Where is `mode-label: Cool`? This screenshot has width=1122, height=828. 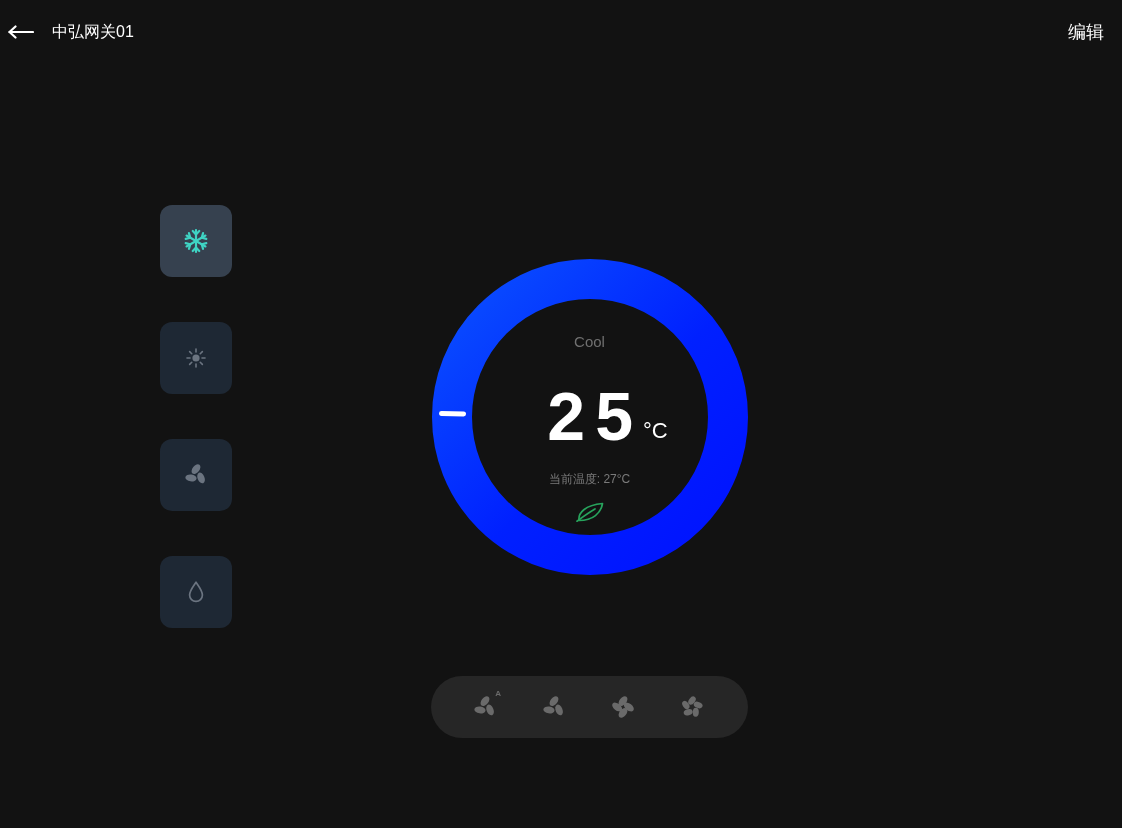 mode-label: Cool is located at coordinates (589, 342).